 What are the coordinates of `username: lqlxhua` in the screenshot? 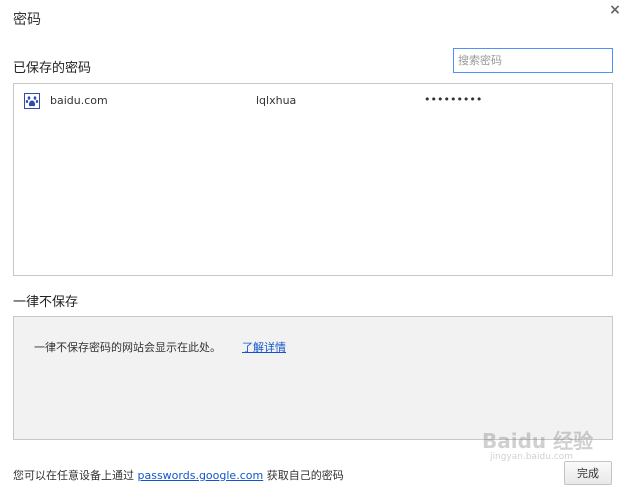 It's located at (276, 100).